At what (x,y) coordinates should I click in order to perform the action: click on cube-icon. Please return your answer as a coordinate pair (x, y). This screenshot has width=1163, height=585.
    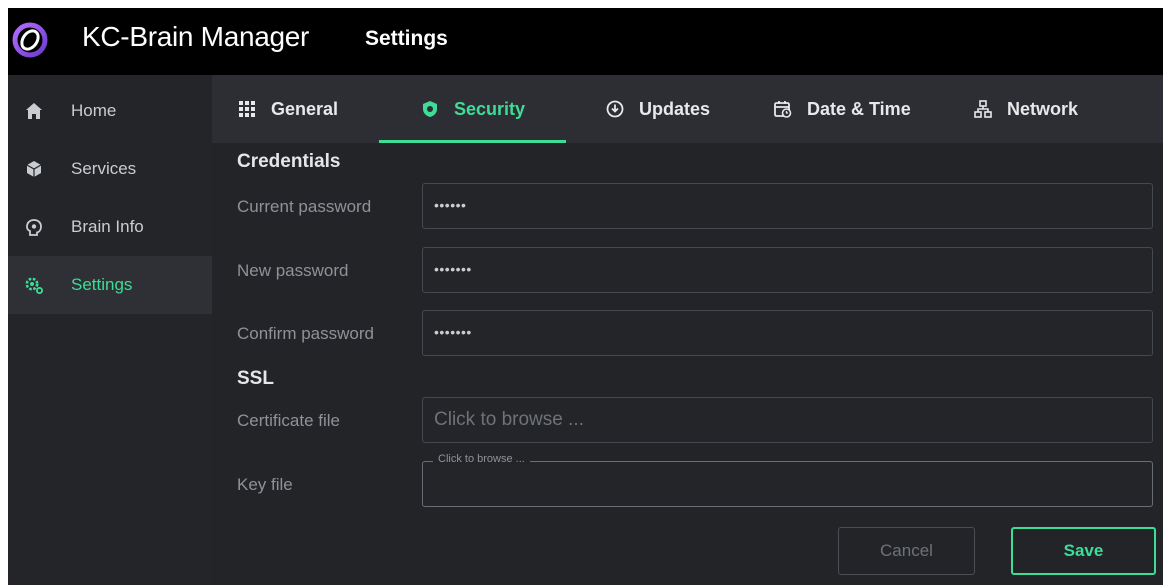
    Looking at the image, I should click on (34, 169).